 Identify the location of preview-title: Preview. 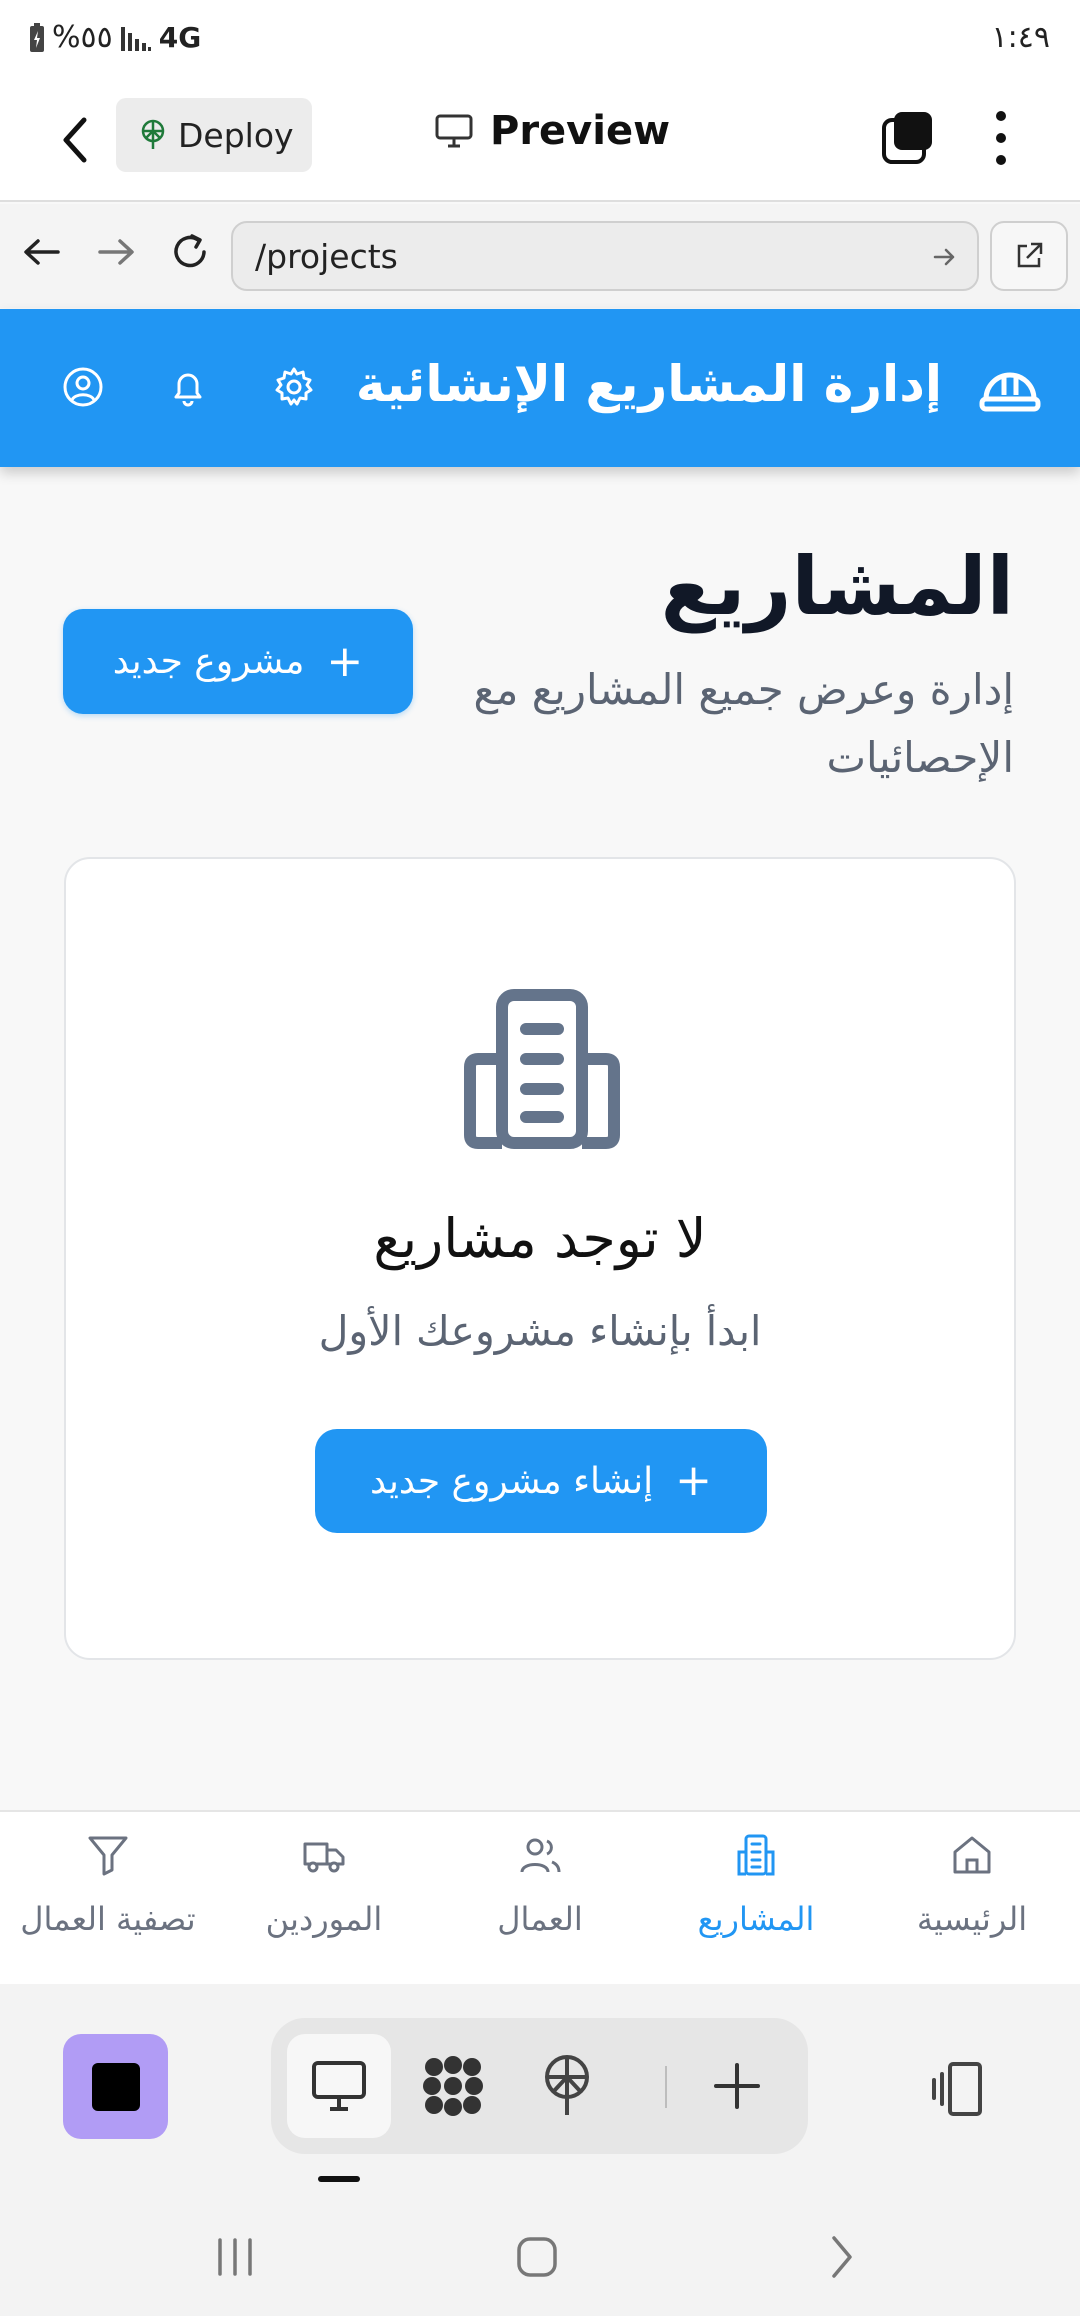
(552, 131).